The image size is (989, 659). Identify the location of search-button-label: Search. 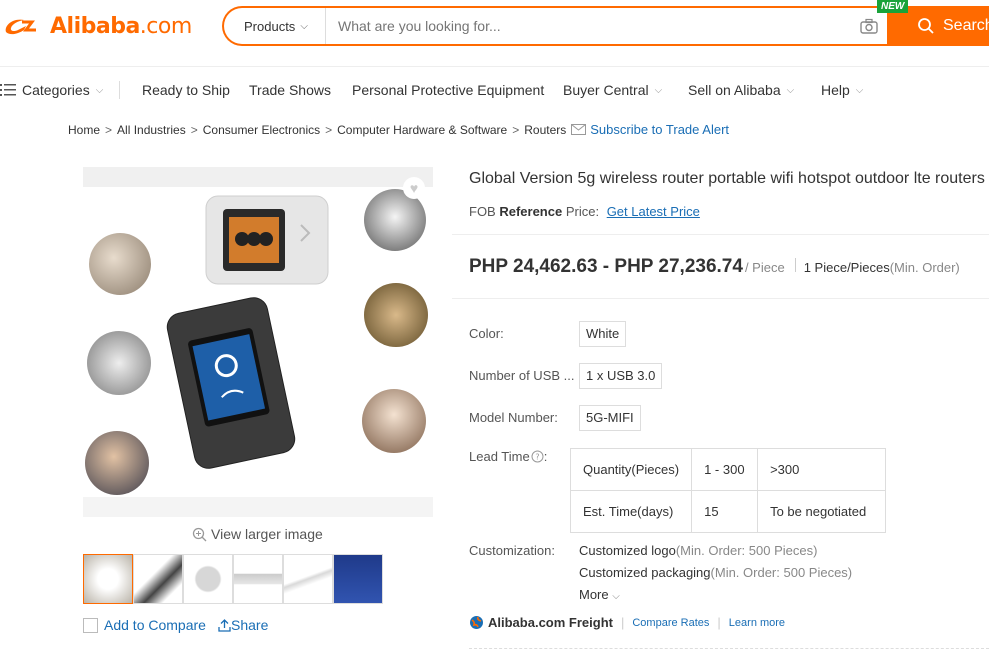
(966, 25).